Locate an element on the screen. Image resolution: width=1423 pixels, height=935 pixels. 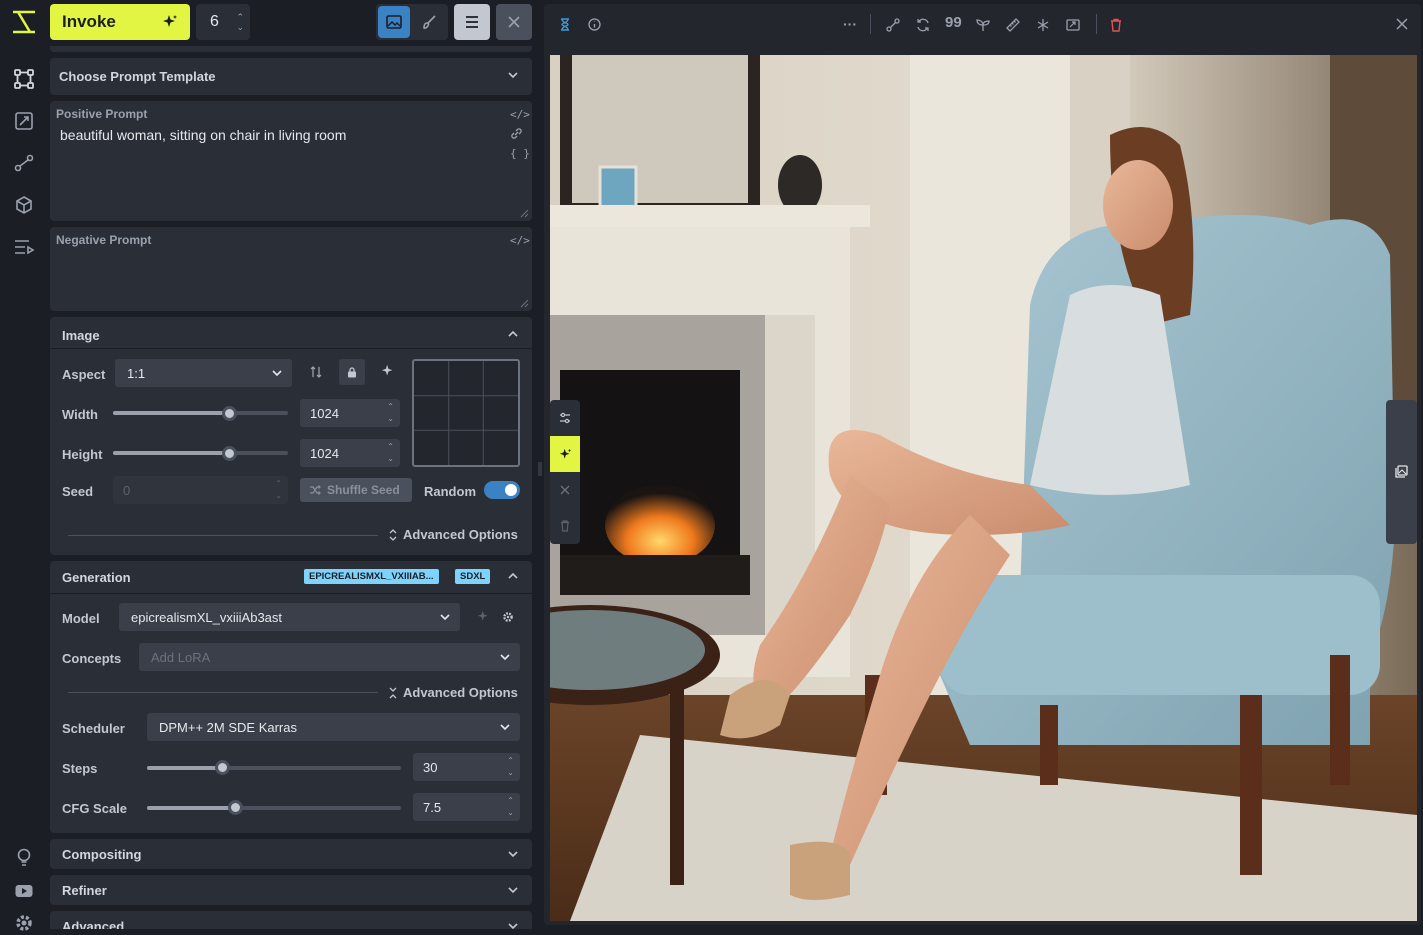
models-cube-icon is located at coordinates (24, 205).